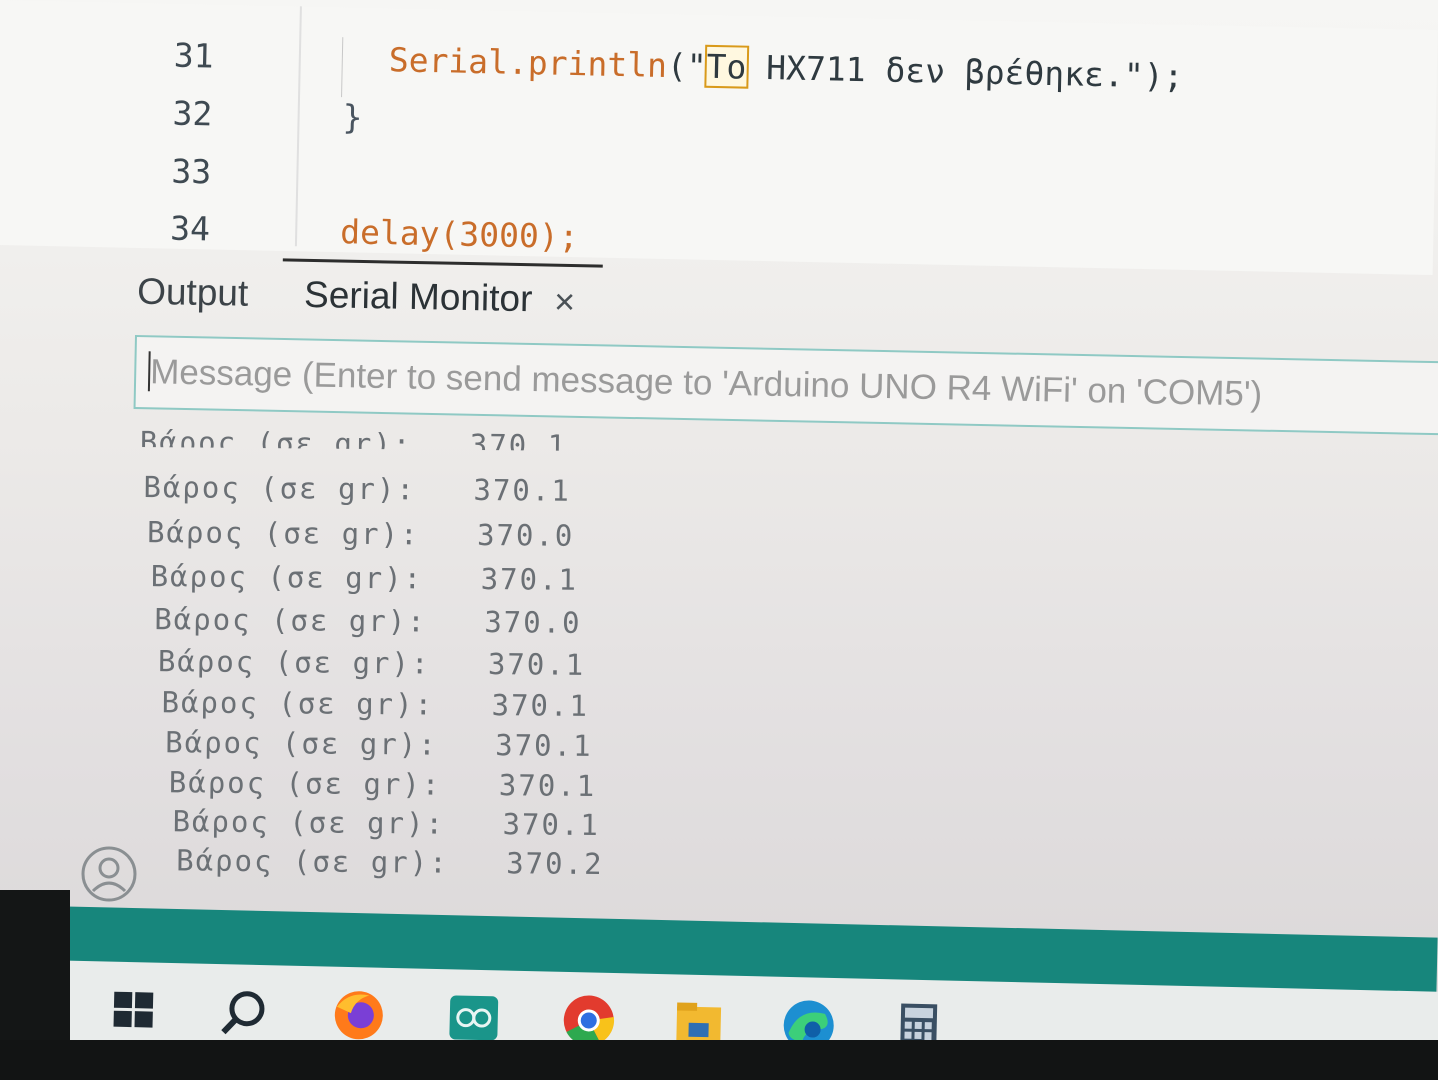 The width and height of the screenshot is (1438, 1080). I want to click on close-icon: ×, so click(565, 302).